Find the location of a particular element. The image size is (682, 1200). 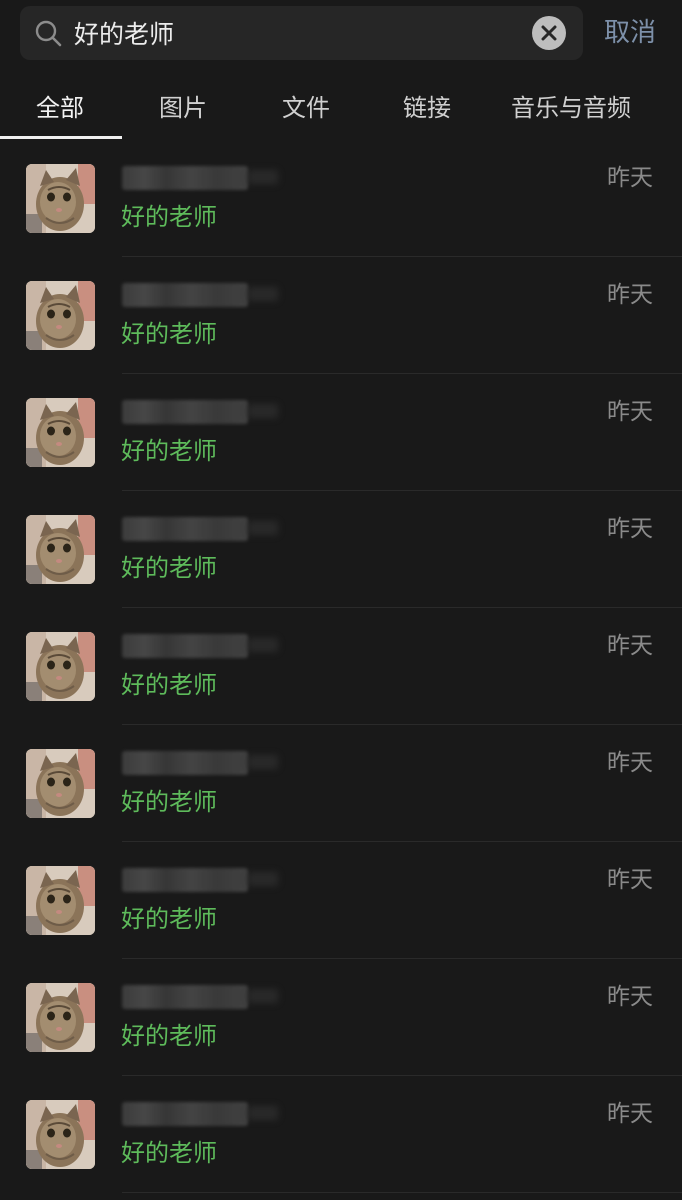

tab-all: 全部 is located at coordinates (60, 108).